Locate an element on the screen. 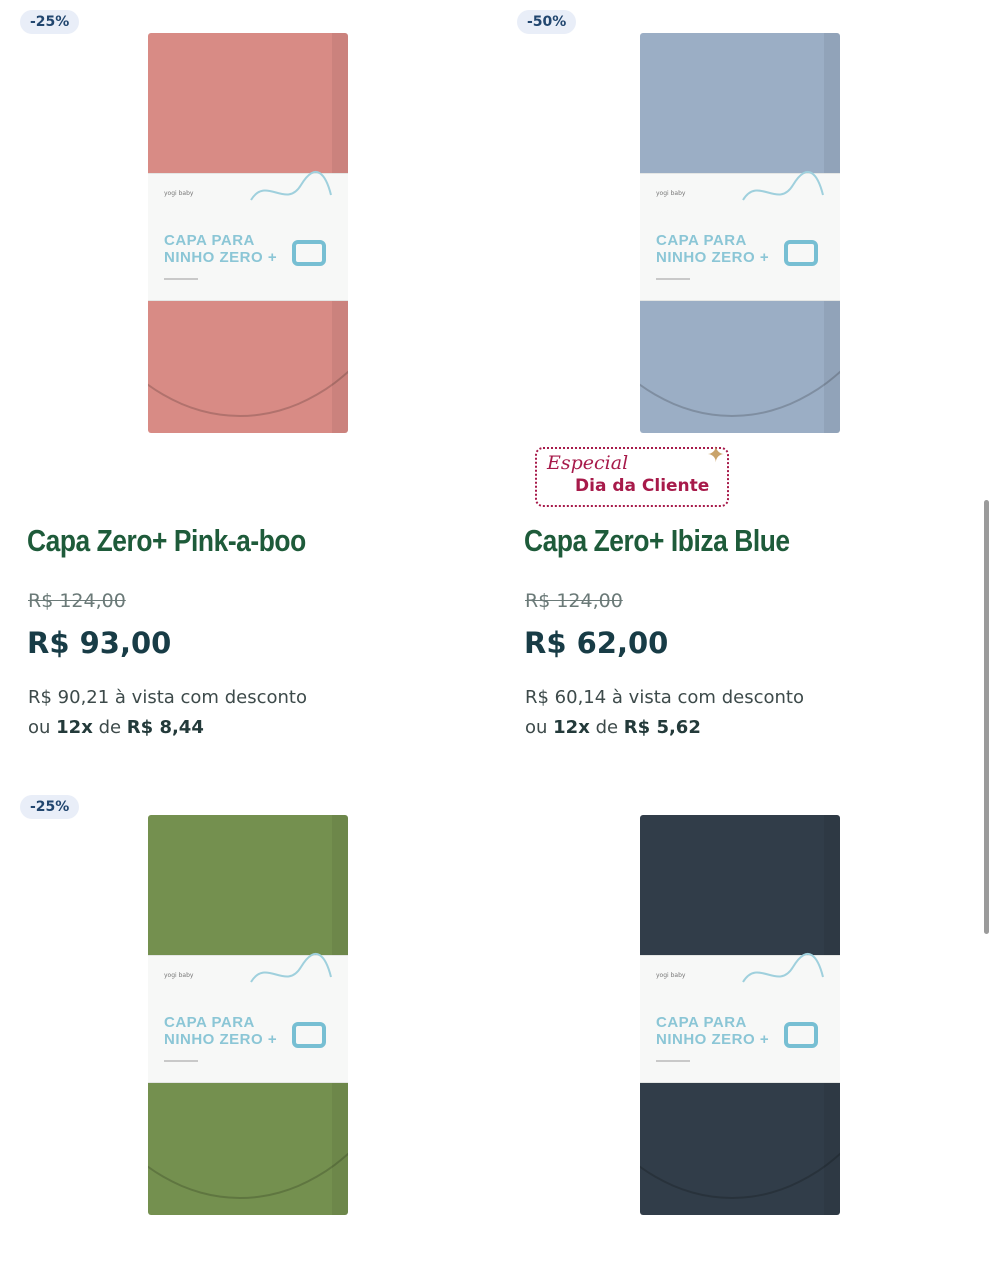 The height and width of the screenshot is (1280, 995). price: R$ 93,00 is located at coordinates (99, 643).